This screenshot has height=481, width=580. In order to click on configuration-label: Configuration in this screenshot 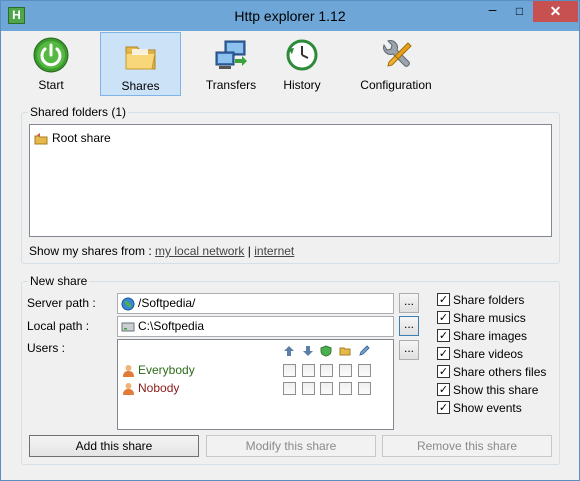, I will do `click(396, 85)`.